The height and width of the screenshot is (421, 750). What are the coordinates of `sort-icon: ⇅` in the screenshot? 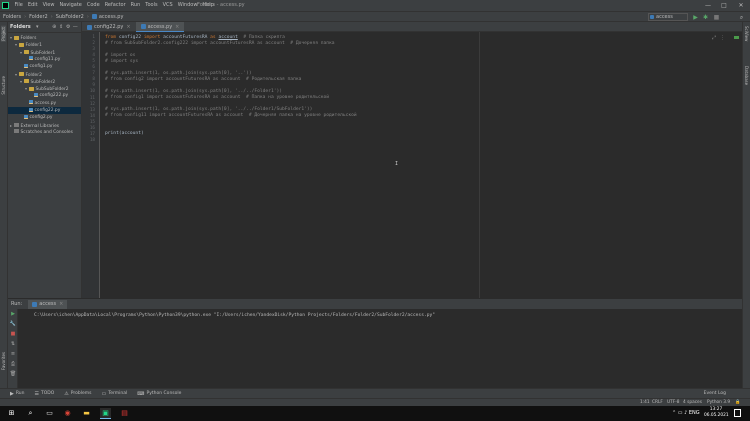 It's located at (13, 344).